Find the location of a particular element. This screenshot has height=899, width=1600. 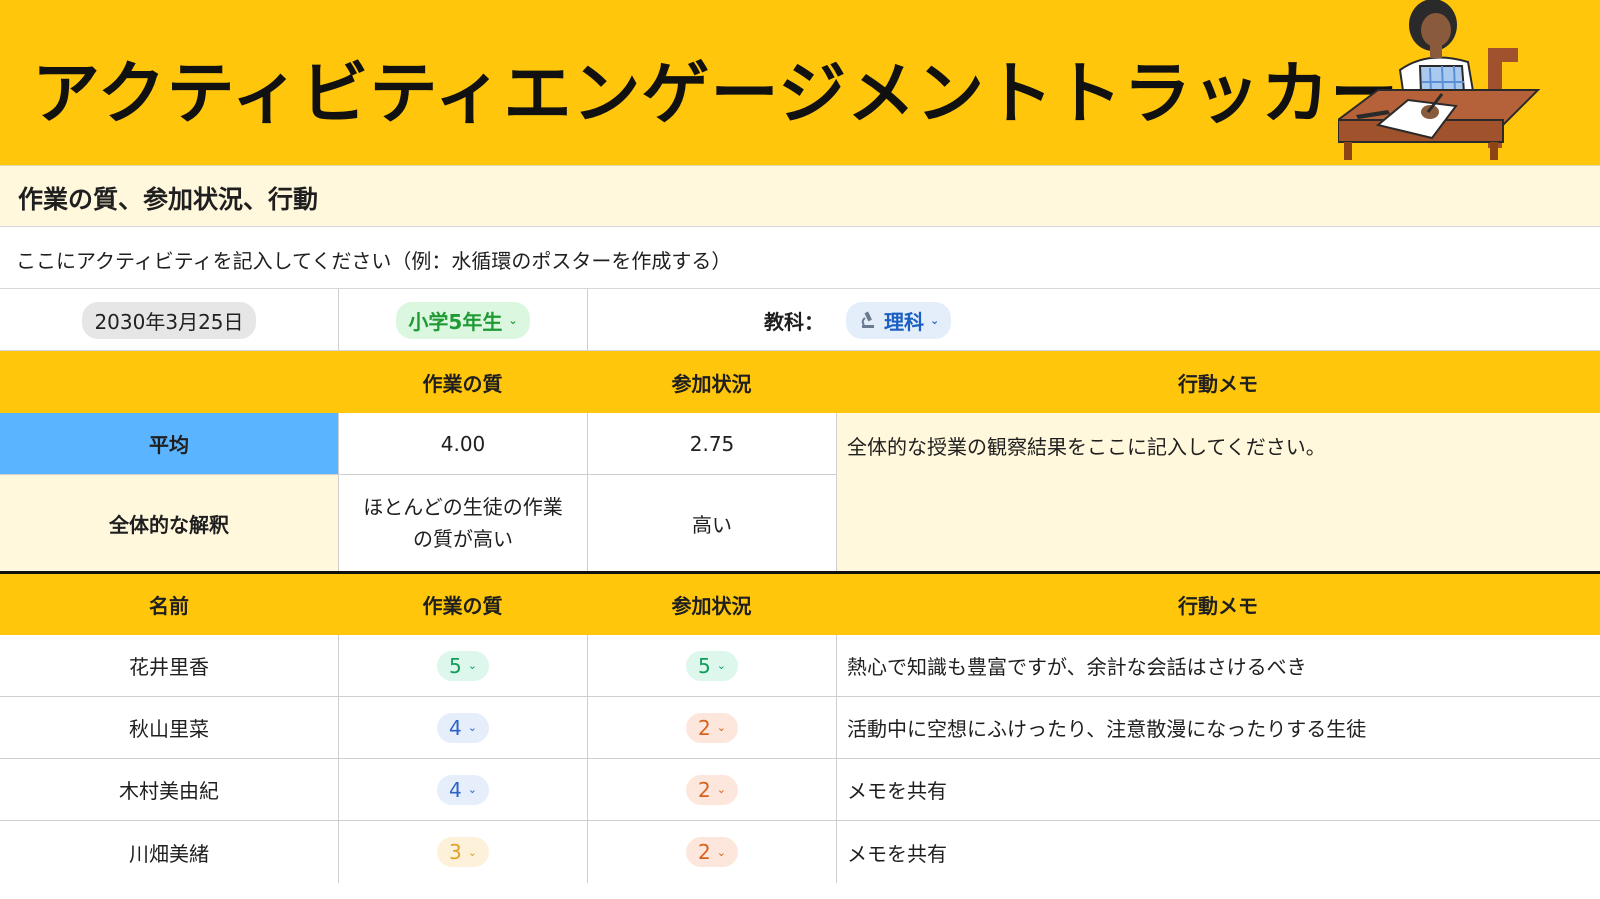

student-name: 川畑美緒 is located at coordinates (169, 853).